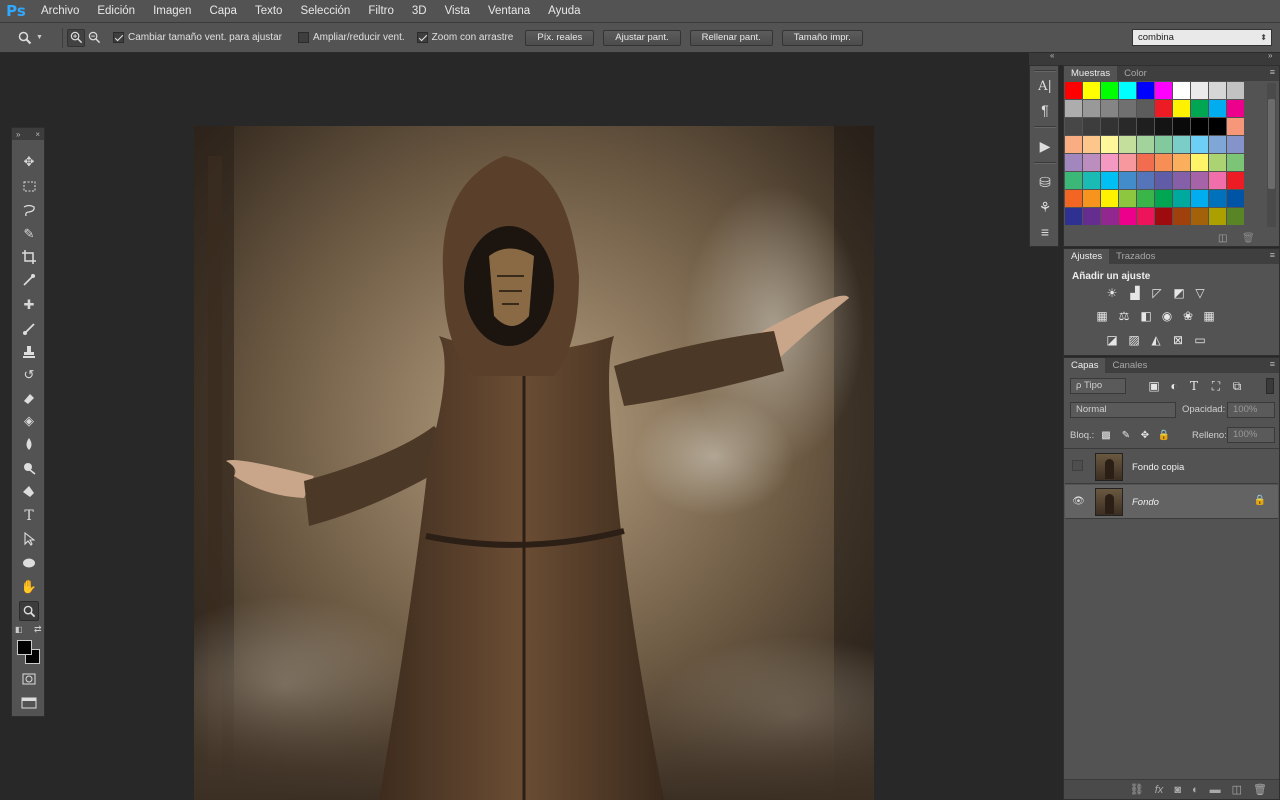  I want to click on layer-filter-select: ρ Tipo, so click(1098, 386).